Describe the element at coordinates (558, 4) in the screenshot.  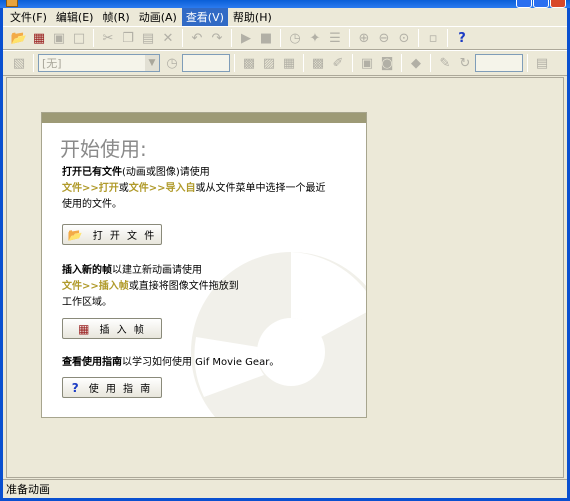
I see `close-button` at that location.